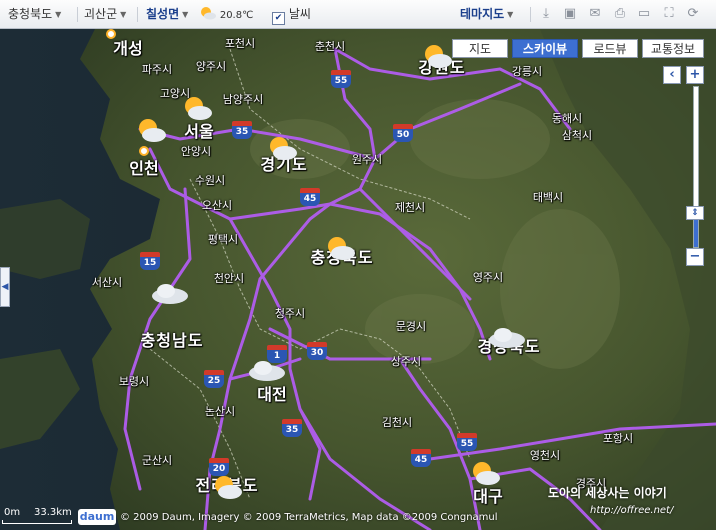  What do you see at coordinates (12, 512) in the screenshot?
I see `scale-start-label: 0m` at bounding box center [12, 512].